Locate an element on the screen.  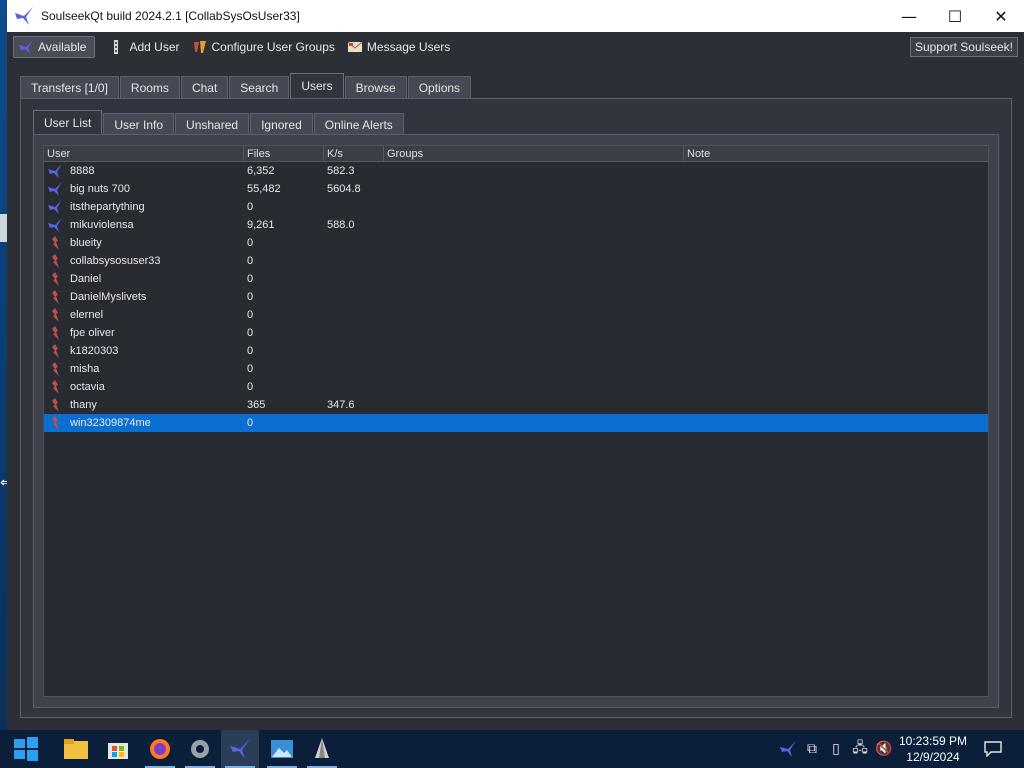
table-row: blueity 0 is located at coordinates (516, 243).